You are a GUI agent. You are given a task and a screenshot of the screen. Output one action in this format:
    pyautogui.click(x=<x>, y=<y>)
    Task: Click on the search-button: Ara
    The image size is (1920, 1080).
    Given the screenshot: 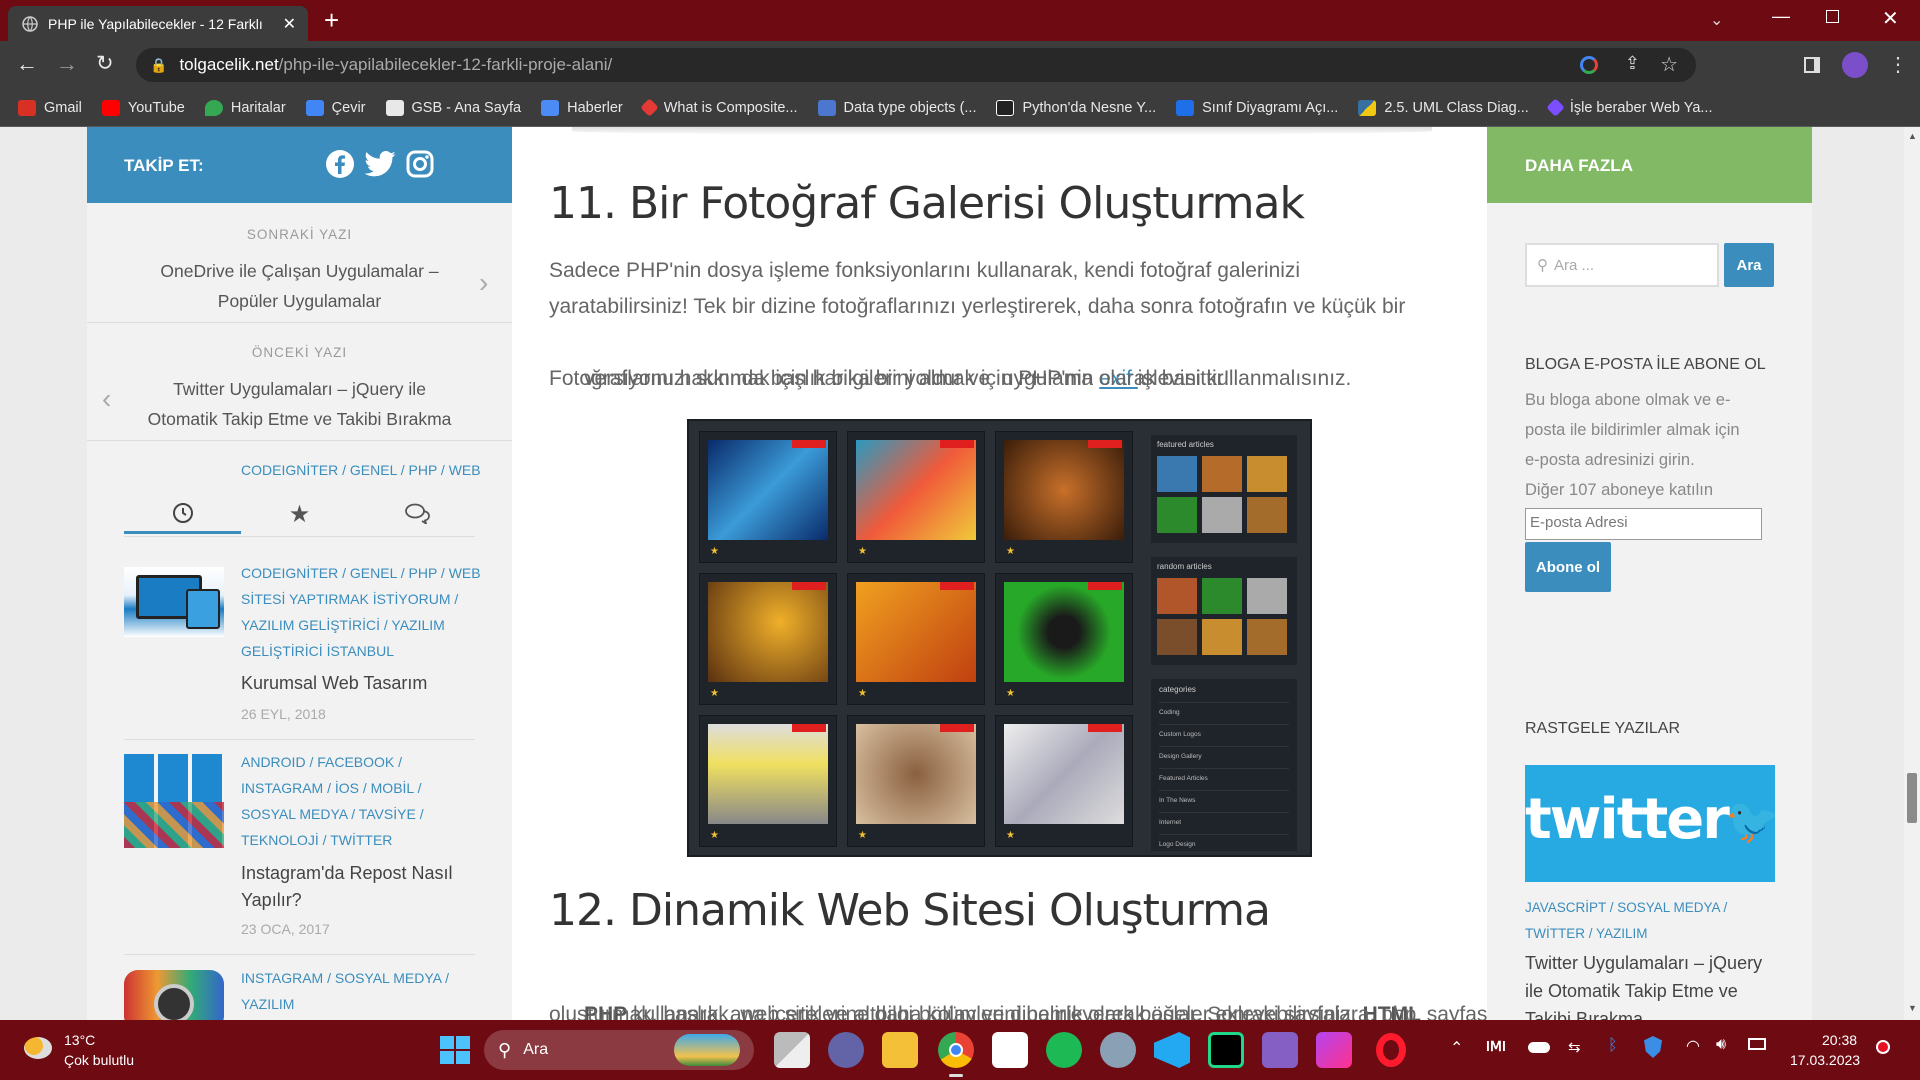 What is the action you would take?
    pyautogui.click(x=1749, y=265)
    